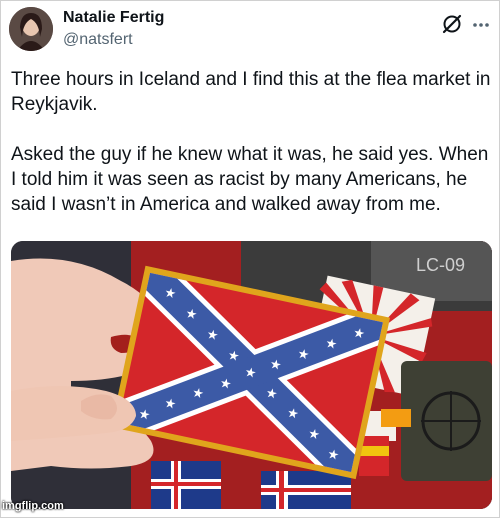 This screenshot has height=518, width=500. What do you see at coordinates (481, 25) in the screenshot?
I see `more-icon` at bounding box center [481, 25].